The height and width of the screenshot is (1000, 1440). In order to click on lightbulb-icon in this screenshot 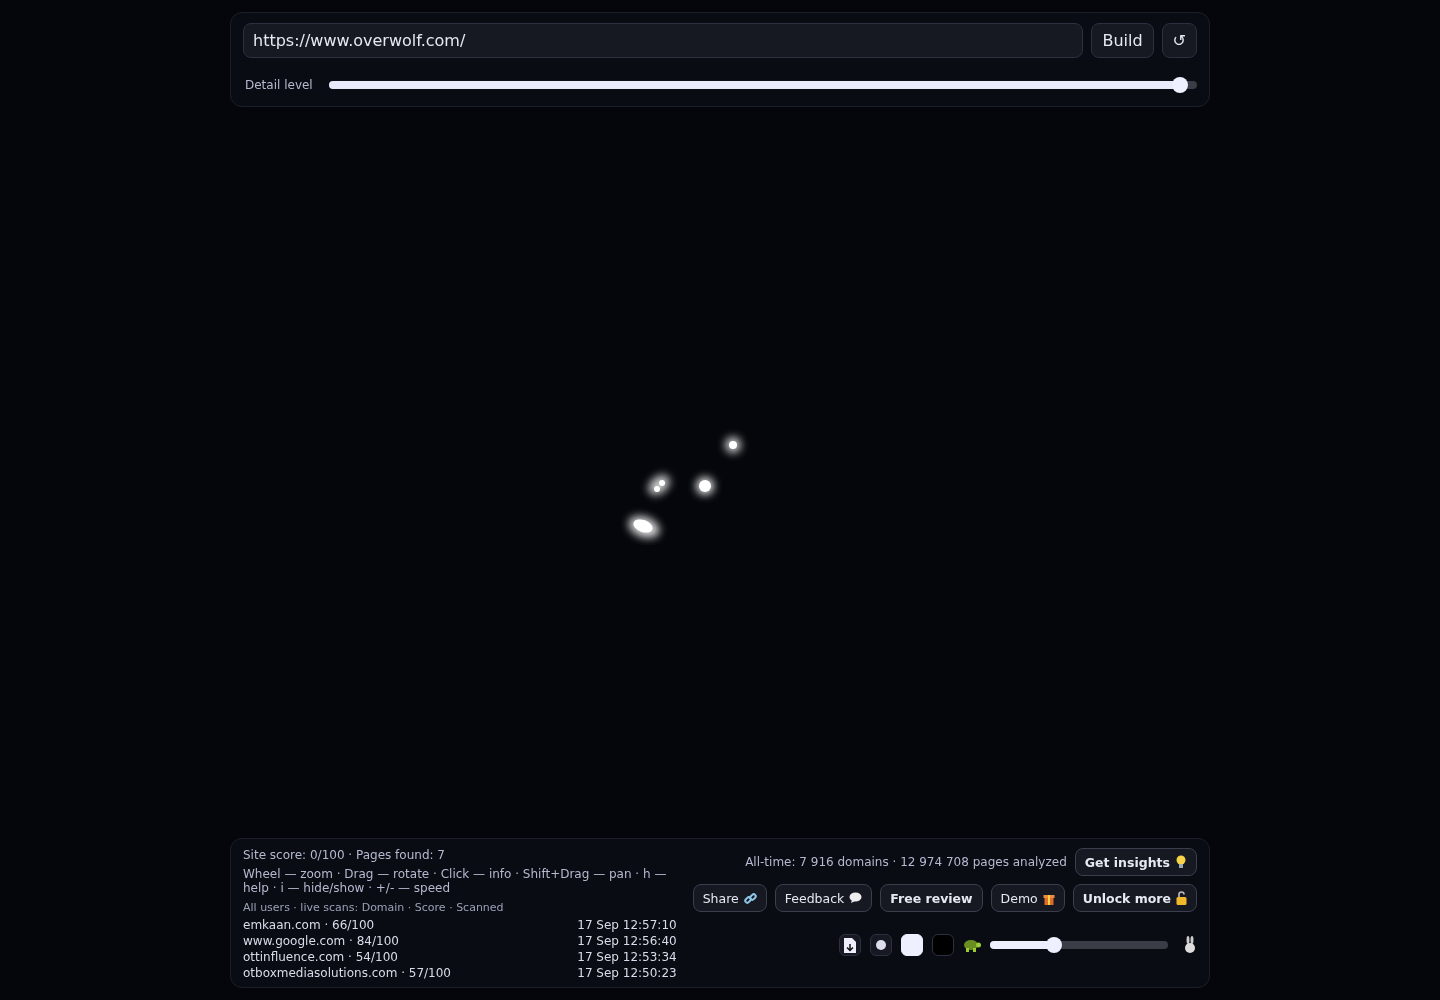, I will do `click(1181, 862)`.